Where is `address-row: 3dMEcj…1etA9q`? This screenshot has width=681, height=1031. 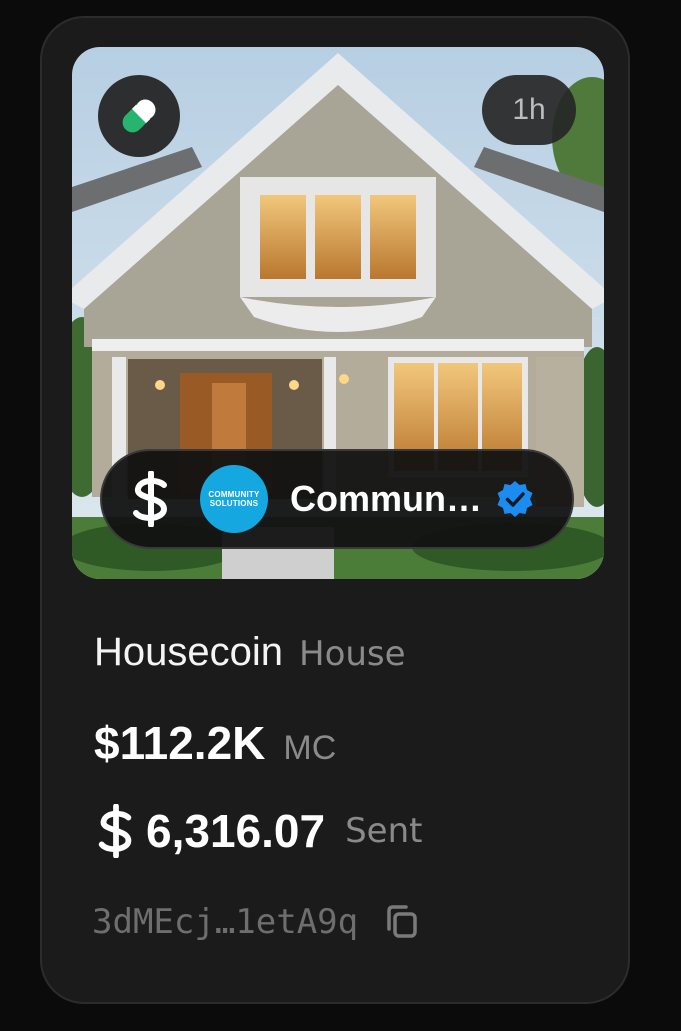 address-row: 3dMEcj…1etA9q is located at coordinates (256, 922).